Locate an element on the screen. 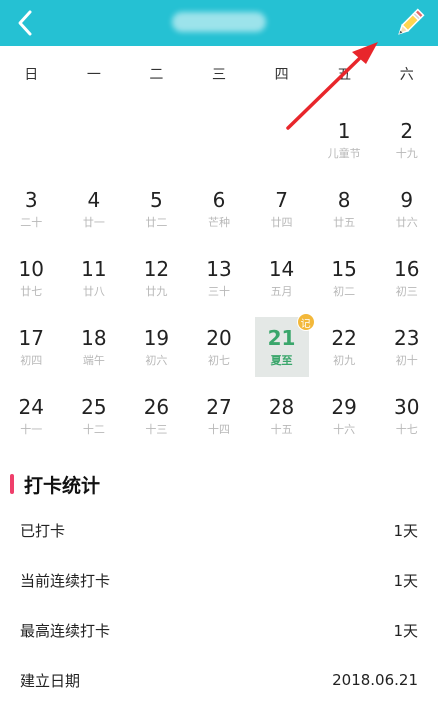 This screenshot has height=720, width=438. stats-title: 打卡统计 is located at coordinates (62, 485).